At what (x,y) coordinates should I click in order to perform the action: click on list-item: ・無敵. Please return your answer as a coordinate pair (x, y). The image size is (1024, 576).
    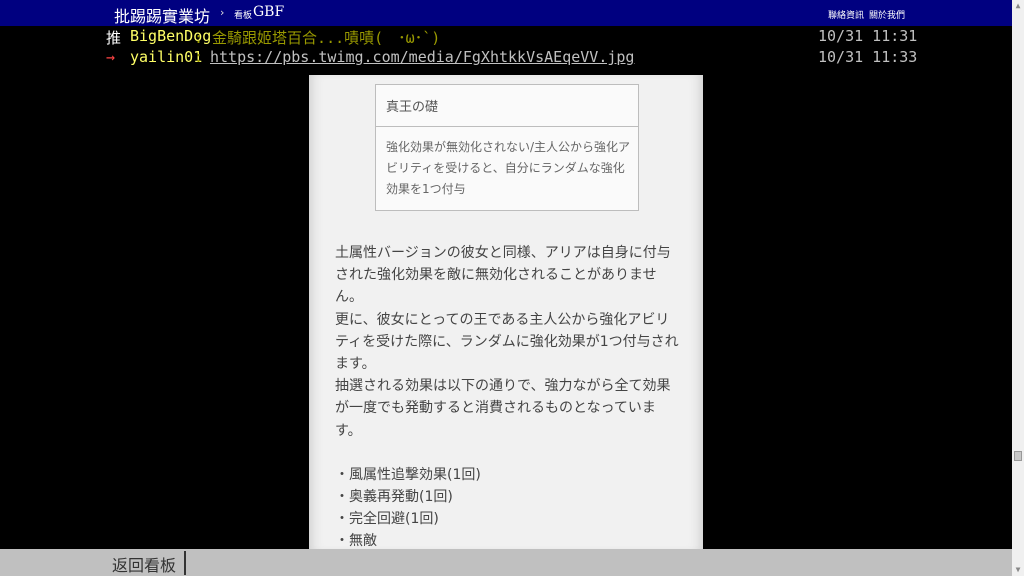
    Looking at the image, I should click on (356, 541).